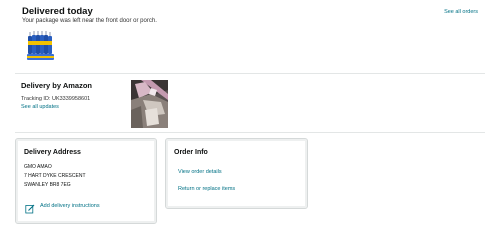  I want to click on see-all-updates-link: See all updates, so click(40, 107).